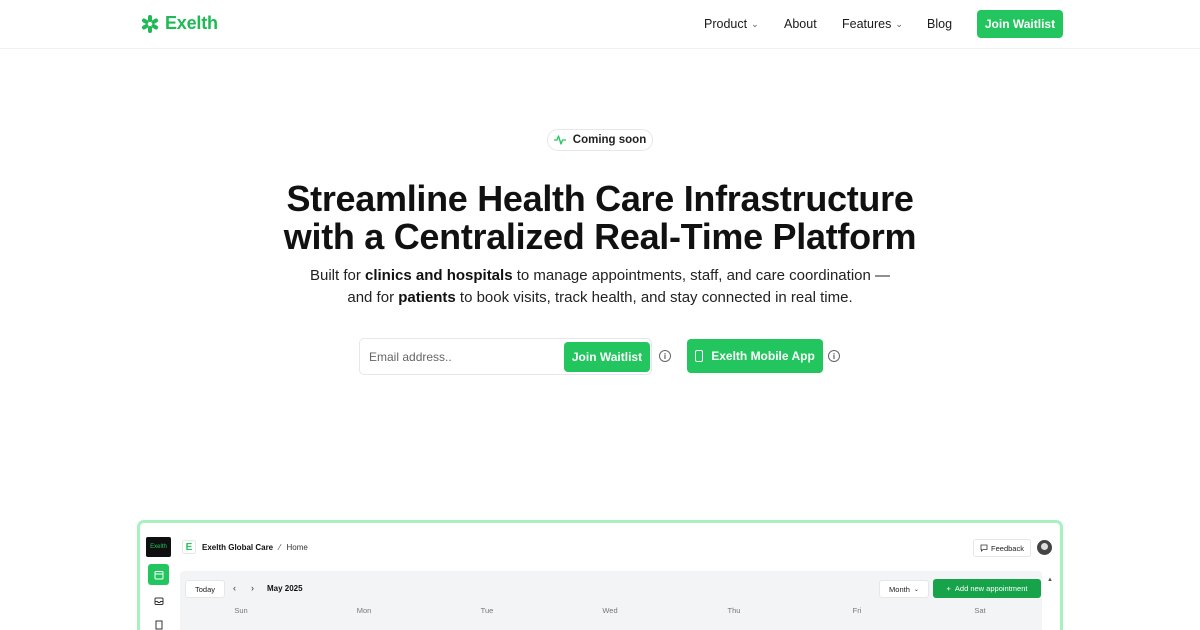 The height and width of the screenshot is (630, 1200). What do you see at coordinates (1007, 548) in the screenshot?
I see `feedback-label: Feedback` at bounding box center [1007, 548].